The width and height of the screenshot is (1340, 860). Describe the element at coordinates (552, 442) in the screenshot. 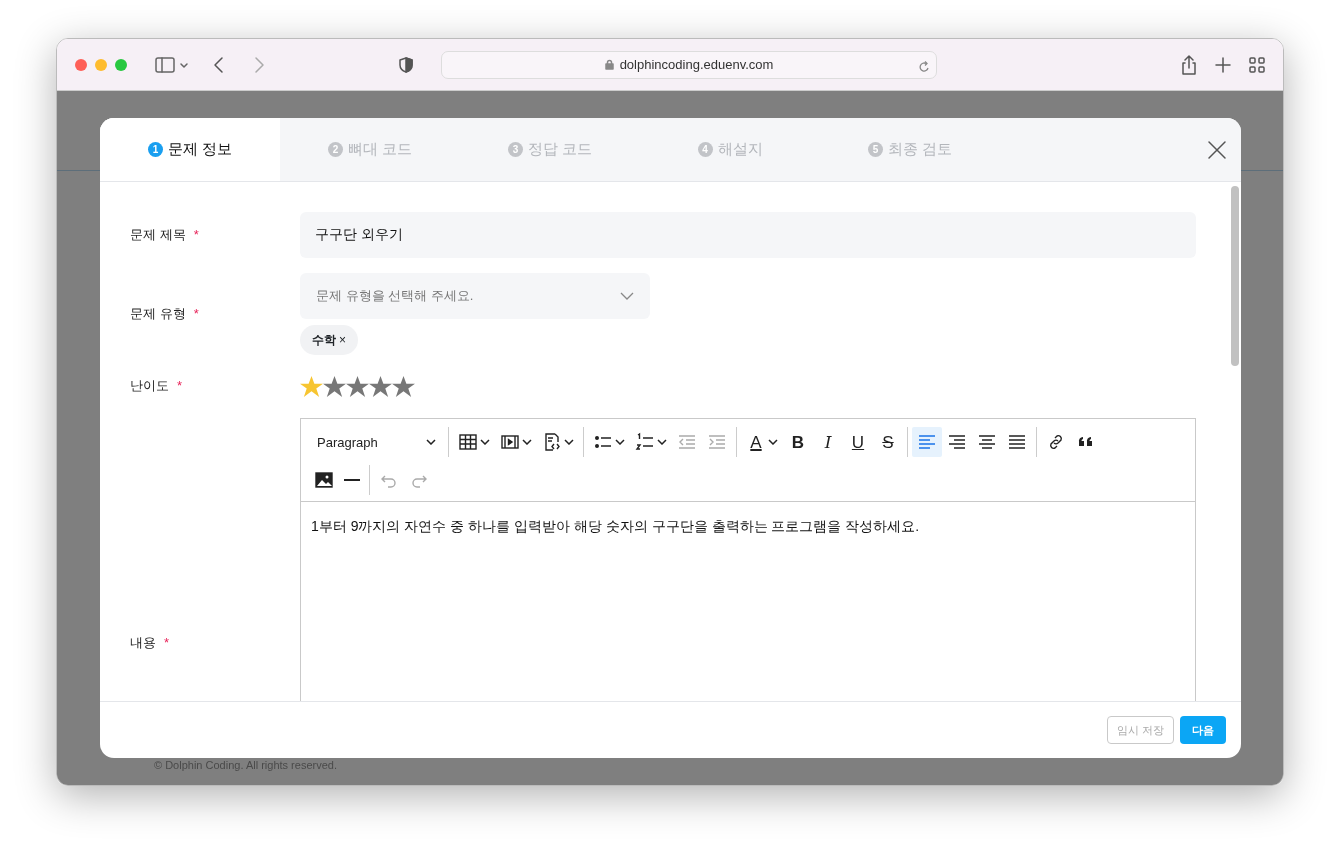

I see `code-block-icon` at that location.